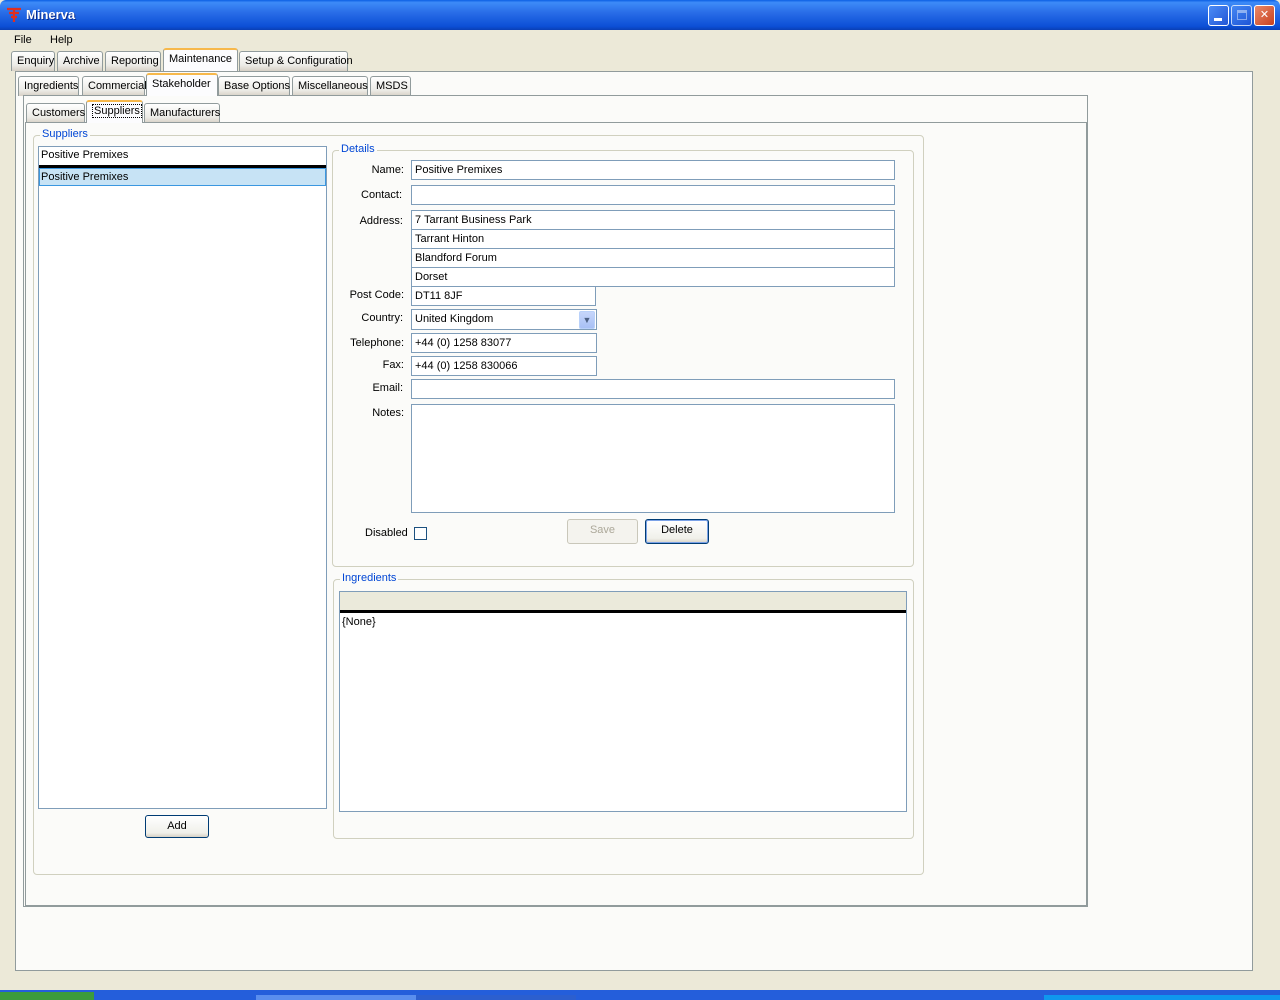 Image resolution: width=1280 pixels, height=1000 pixels. What do you see at coordinates (386, 533) in the screenshot?
I see `disabled-label: Disabled` at bounding box center [386, 533].